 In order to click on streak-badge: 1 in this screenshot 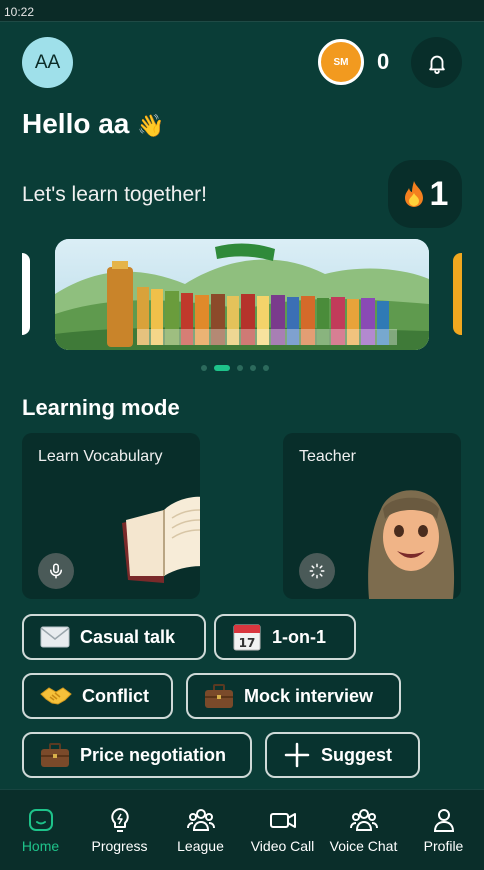, I will do `click(425, 194)`.